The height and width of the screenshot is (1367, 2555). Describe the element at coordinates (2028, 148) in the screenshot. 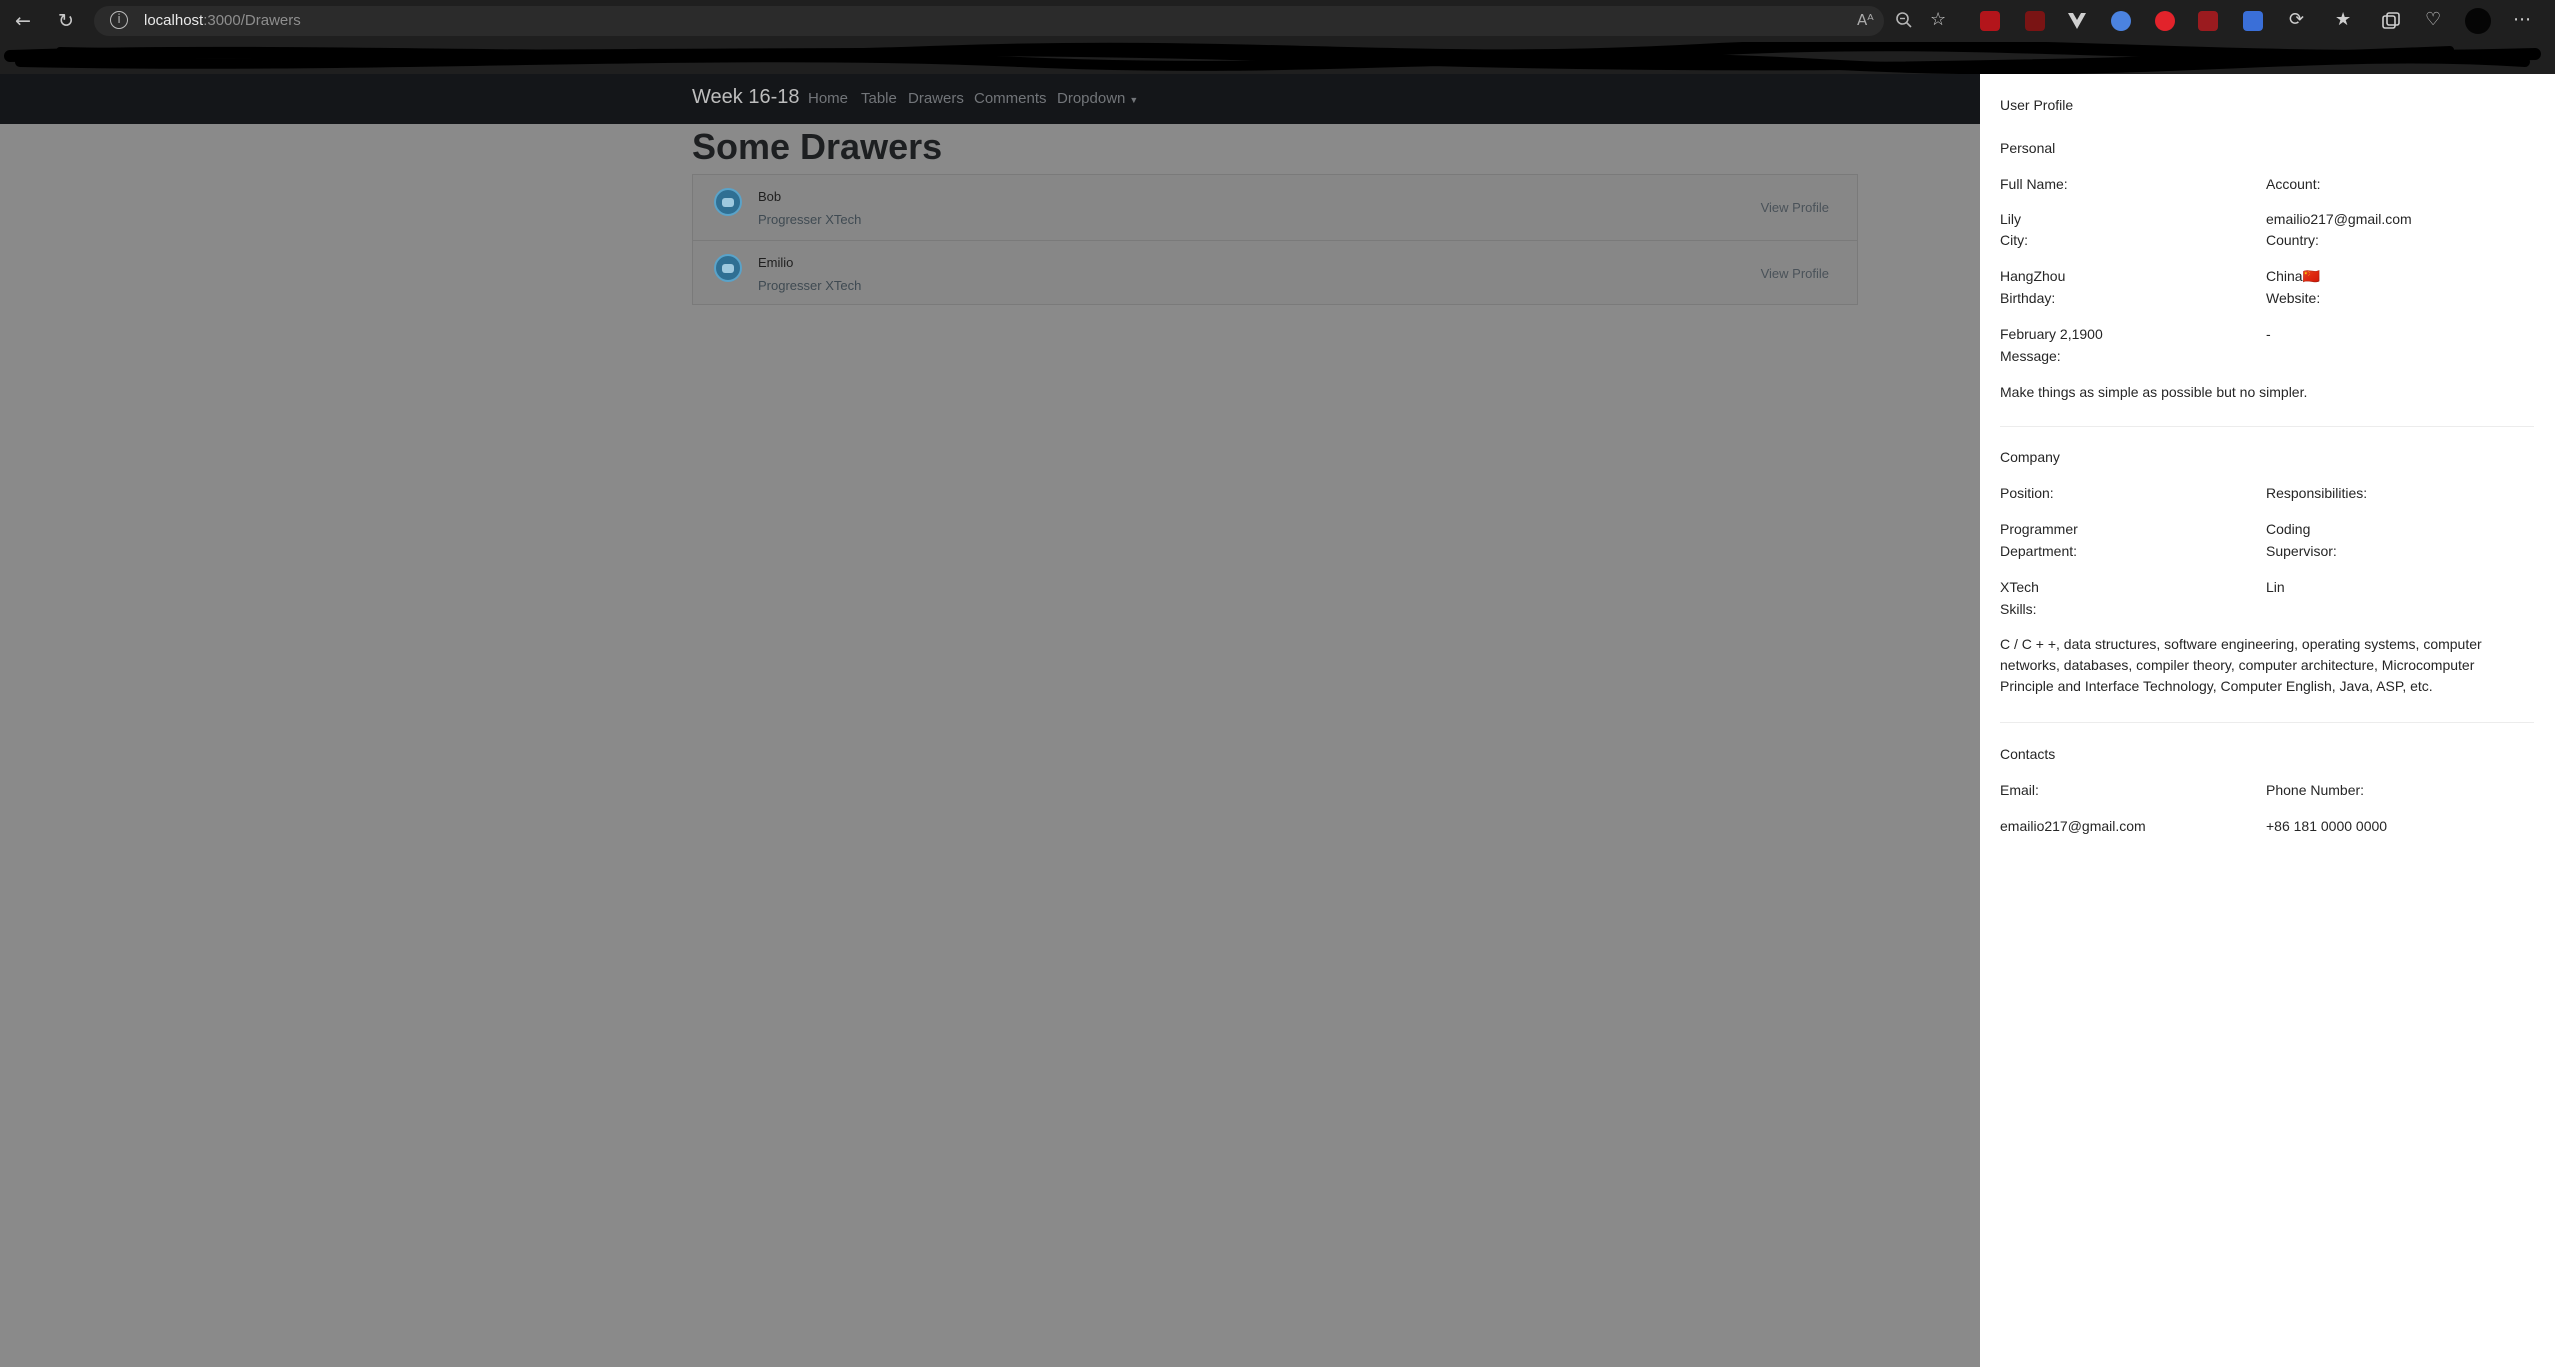

I see `section-personal-heading: Personal` at that location.